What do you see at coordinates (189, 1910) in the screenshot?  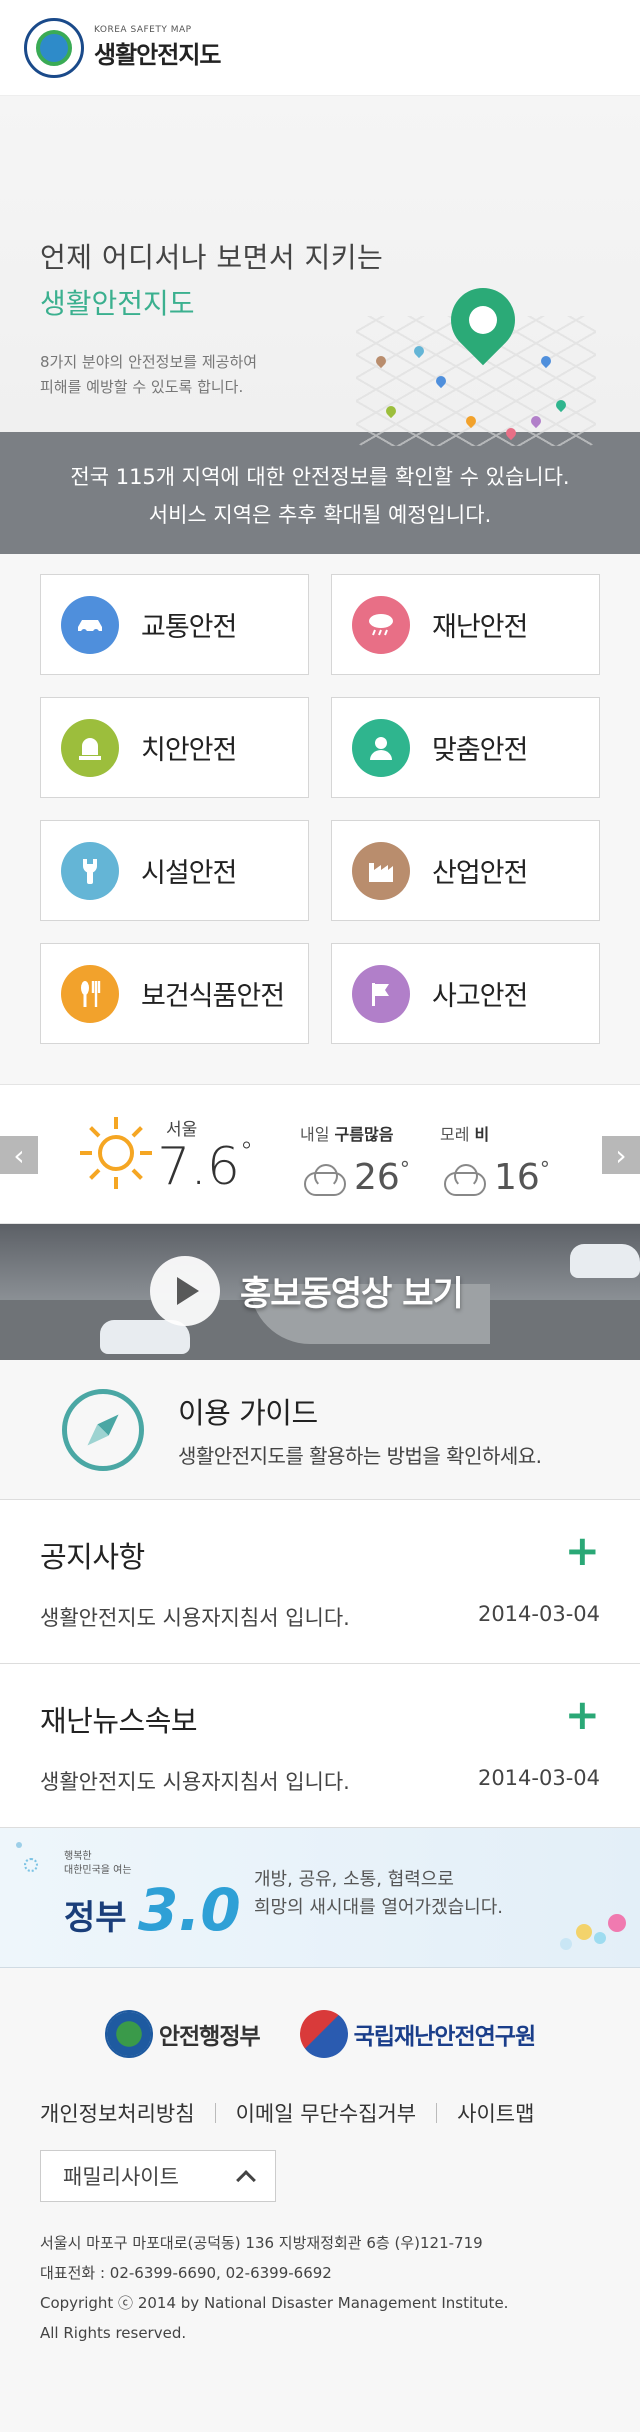 I see `gov30-number: 3.0` at bounding box center [189, 1910].